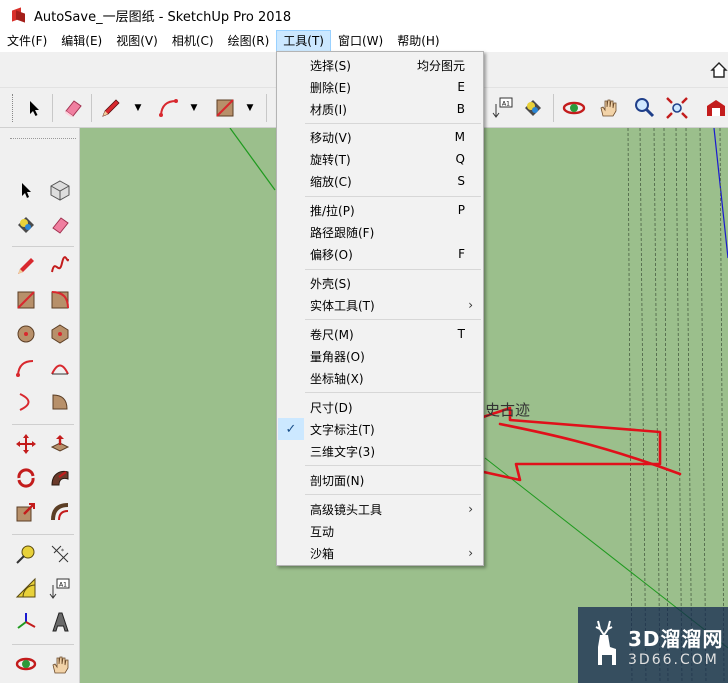 The height and width of the screenshot is (683, 728). I want to click on offset-icon, so click(60, 512).